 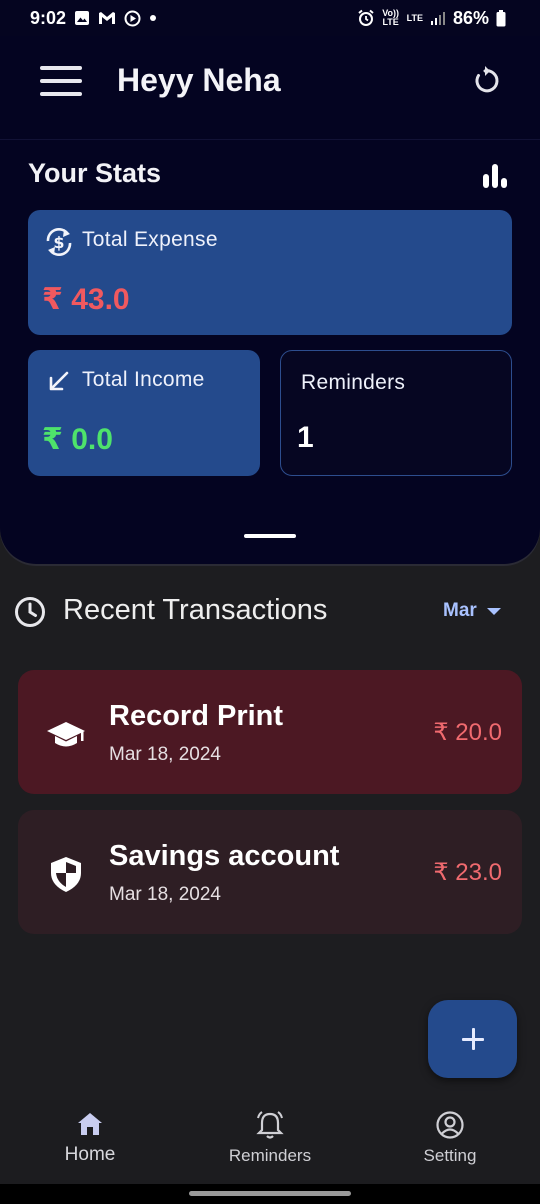 I want to click on bar-chart-icon, so click(x=495, y=175).